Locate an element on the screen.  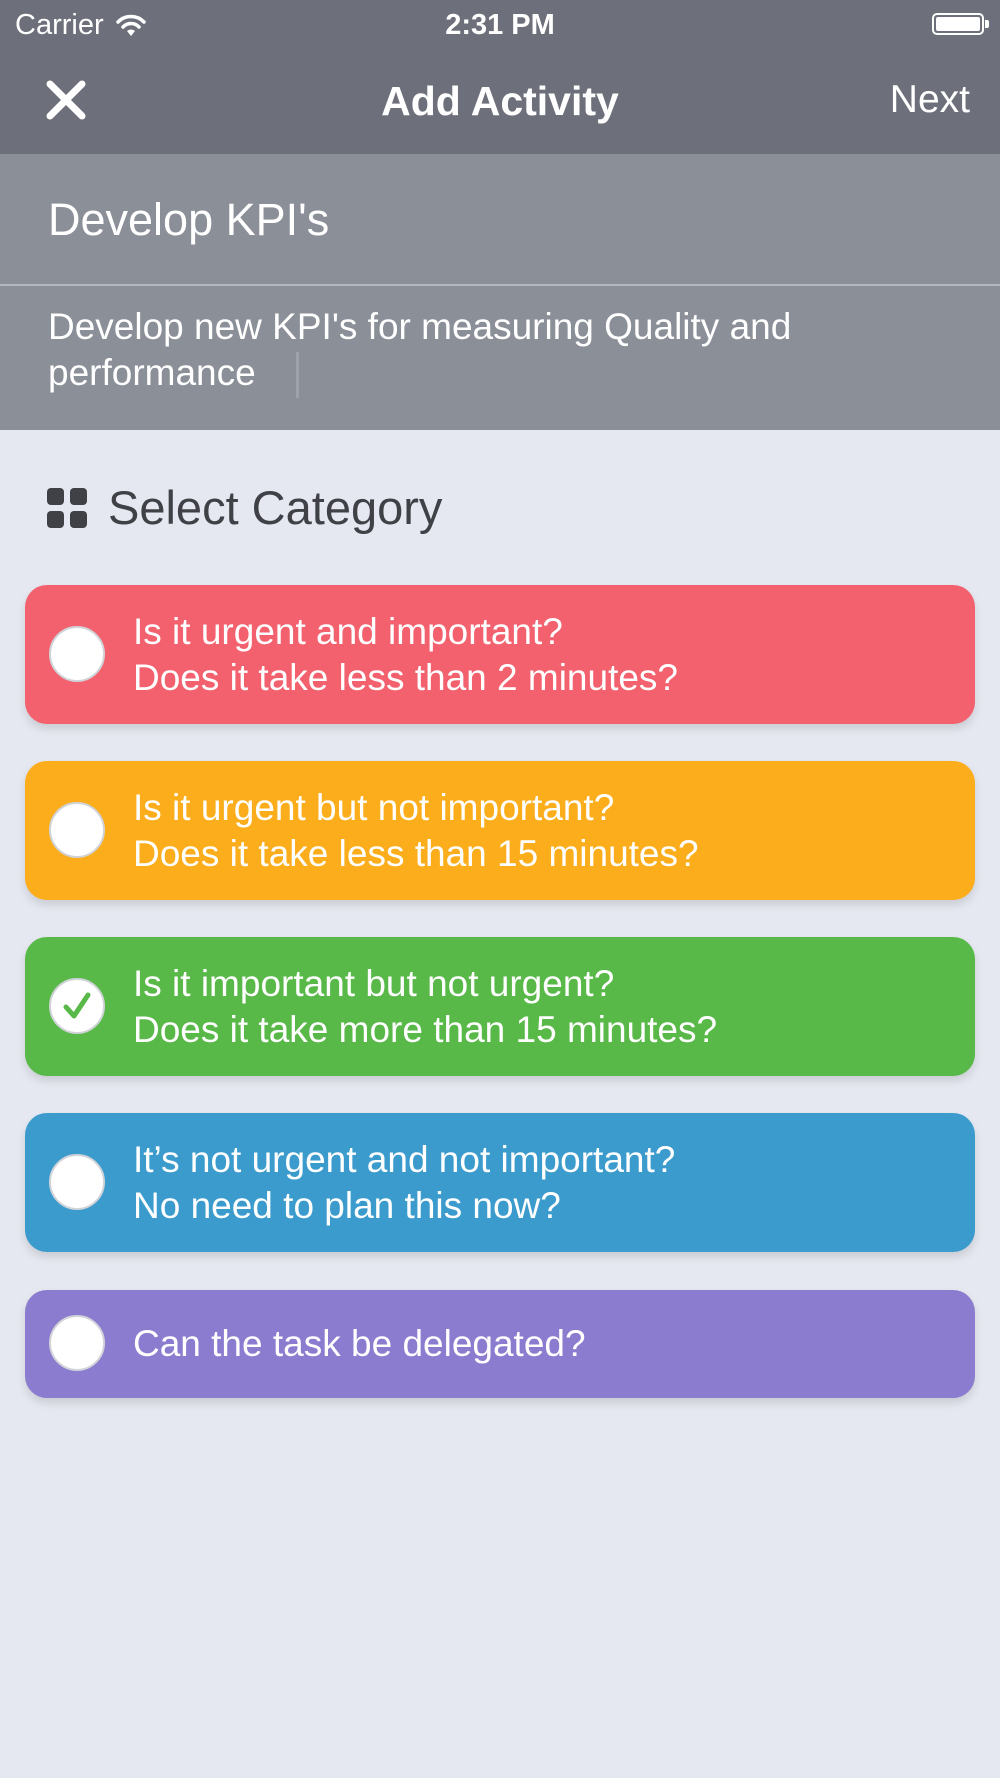
category-text: Can the task be delegated? is located at coordinates (359, 1344).